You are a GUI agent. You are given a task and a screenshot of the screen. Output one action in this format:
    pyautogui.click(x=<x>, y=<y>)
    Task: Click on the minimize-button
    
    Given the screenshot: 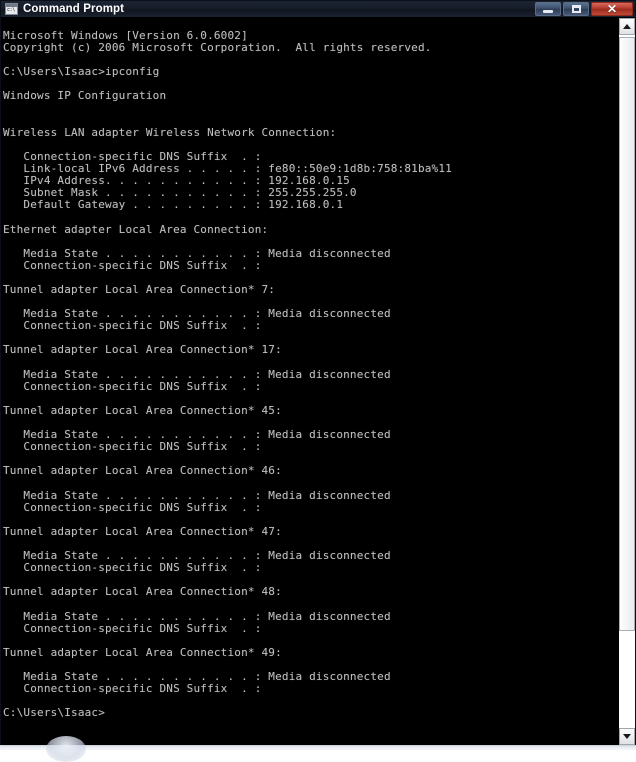 What is the action you would take?
    pyautogui.click(x=548, y=9)
    